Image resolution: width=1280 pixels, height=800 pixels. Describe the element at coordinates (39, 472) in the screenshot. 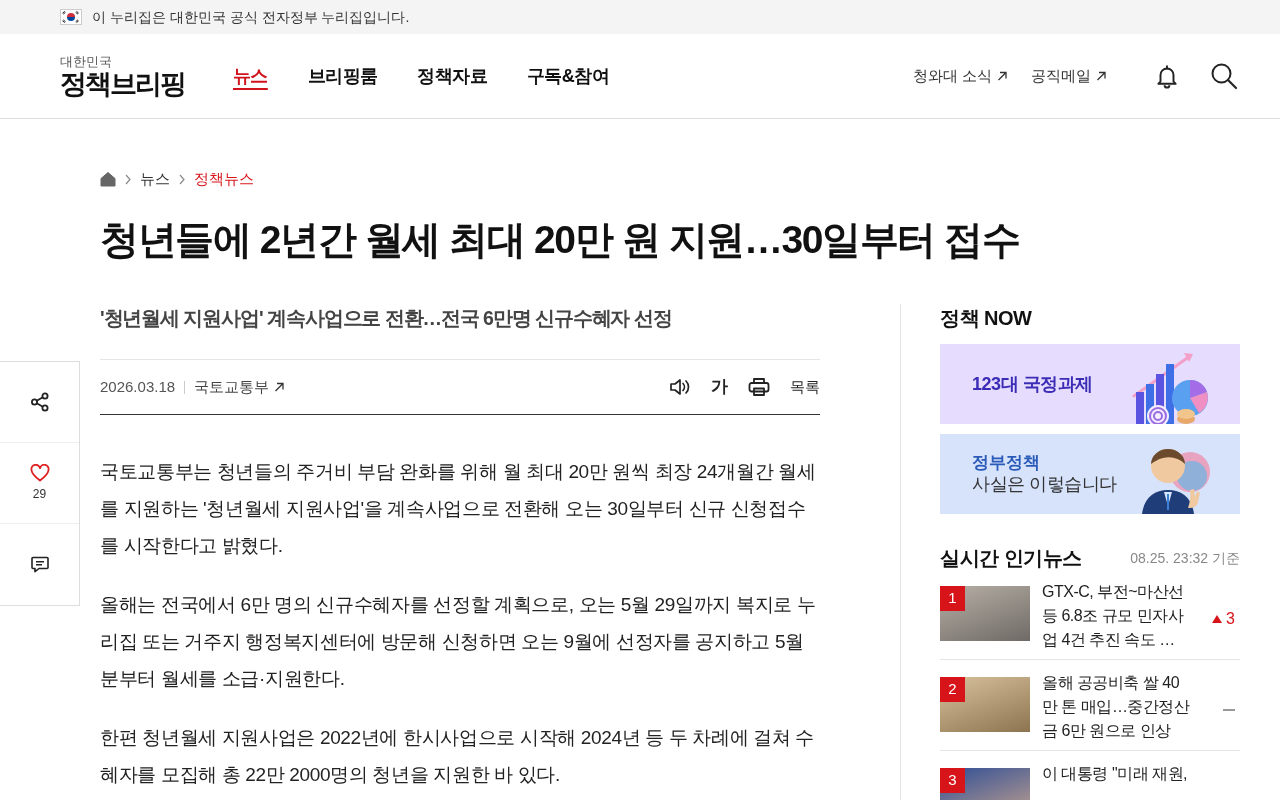

I see `heart-icon` at that location.